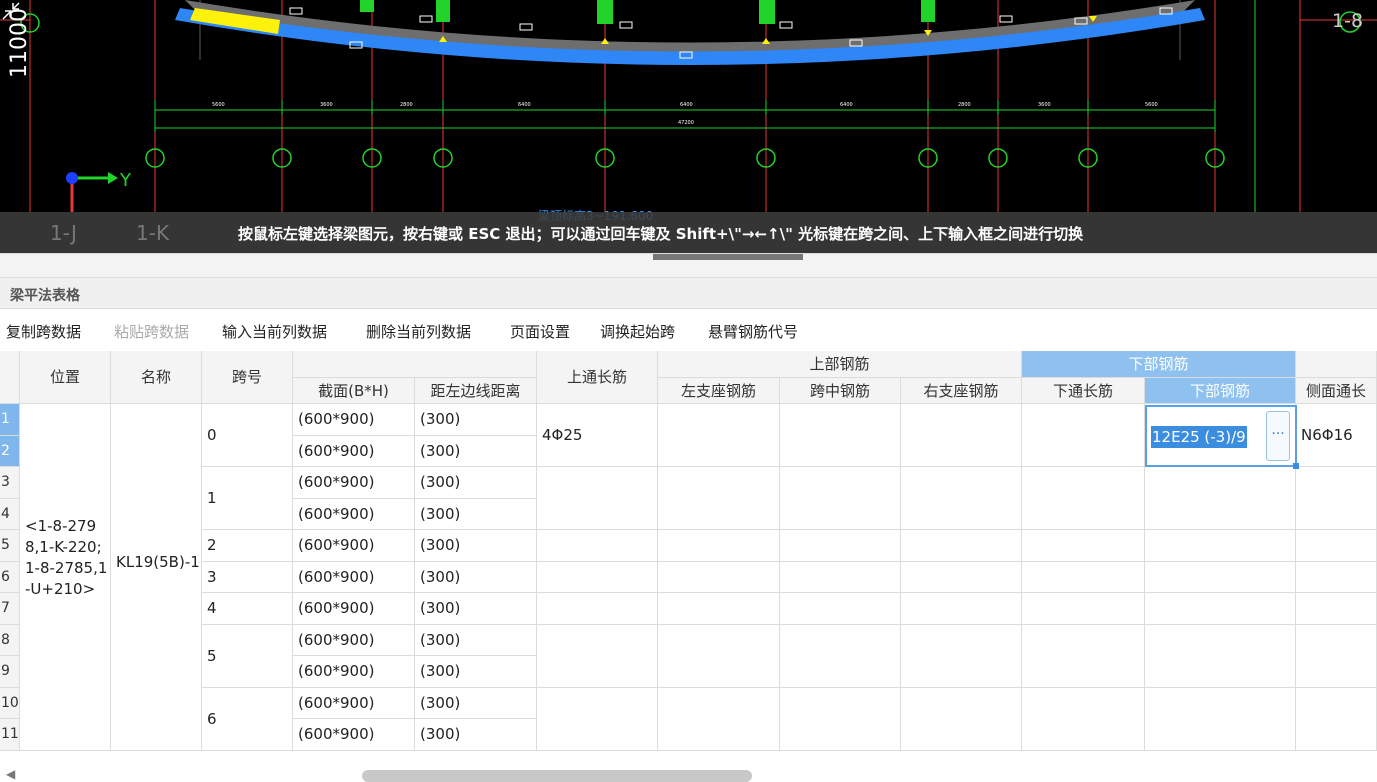  What do you see at coordinates (10, 451) in the screenshot?
I see `row-number: 2` at bounding box center [10, 451].